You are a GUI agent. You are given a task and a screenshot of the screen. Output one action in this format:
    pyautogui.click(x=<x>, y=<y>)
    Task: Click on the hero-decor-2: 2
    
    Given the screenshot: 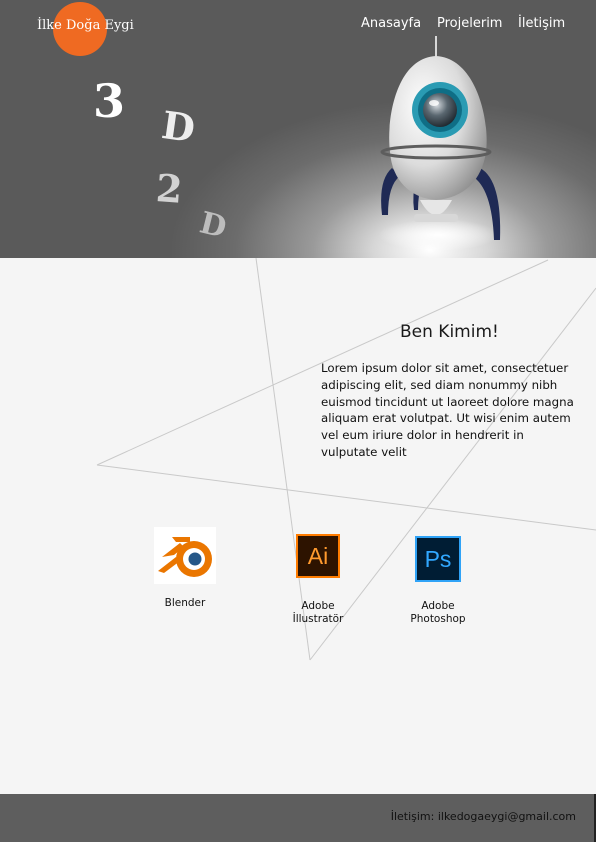 What is the action you would take?
    pyautogui.click(x=169, y=188)
    